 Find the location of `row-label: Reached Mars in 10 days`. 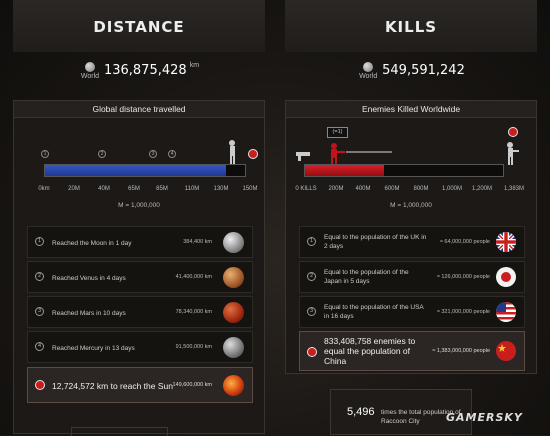

row-label: Reached Mars in 10 days is located at coordinates (89, 313).